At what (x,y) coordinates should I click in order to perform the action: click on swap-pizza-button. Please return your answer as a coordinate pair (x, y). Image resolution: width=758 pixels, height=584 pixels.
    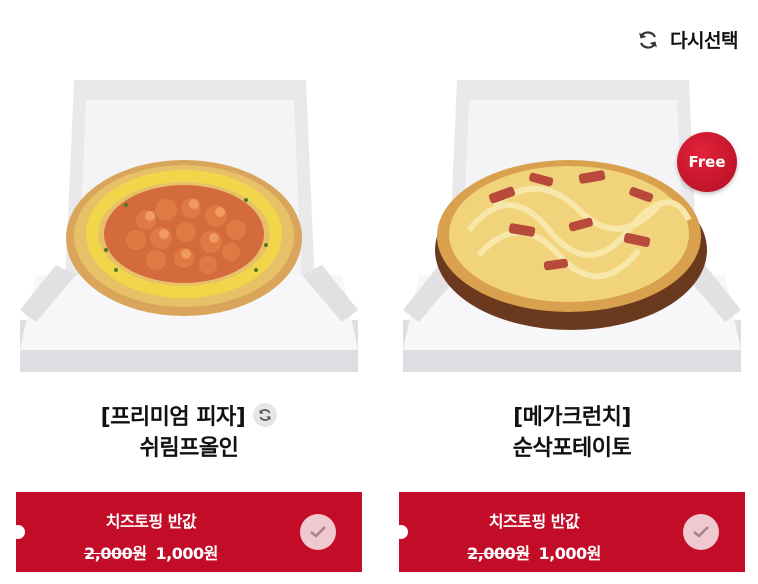
    Looking at the image, I should click on (265, 415).